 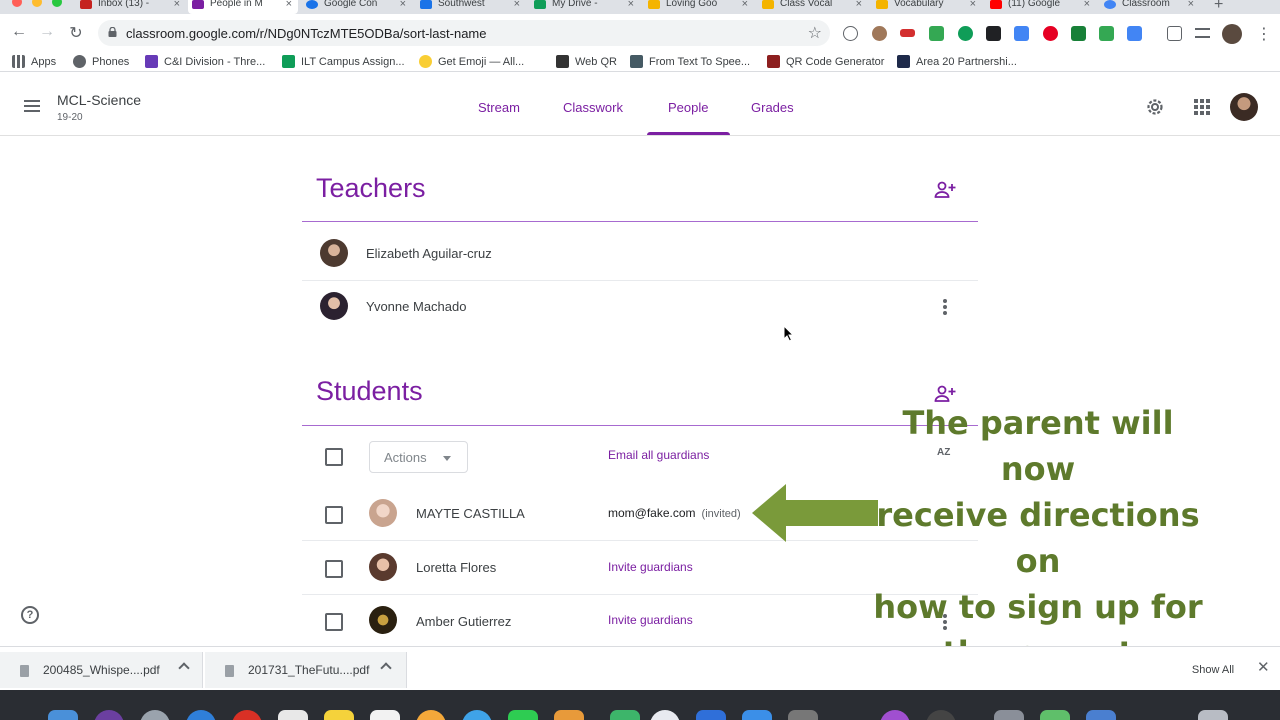 I want to click on trash-icon, so click(x=1213, y=715).